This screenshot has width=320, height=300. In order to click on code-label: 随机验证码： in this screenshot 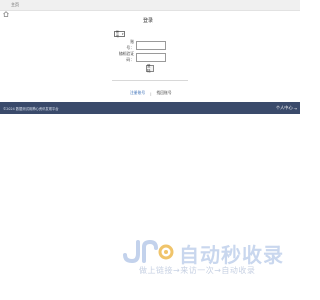, I will do `click(126, 56)`.